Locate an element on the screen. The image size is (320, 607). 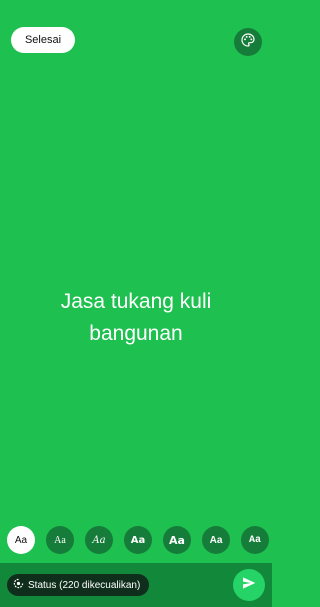
font-option-italic: Aa is located at coordinates (99, 540).